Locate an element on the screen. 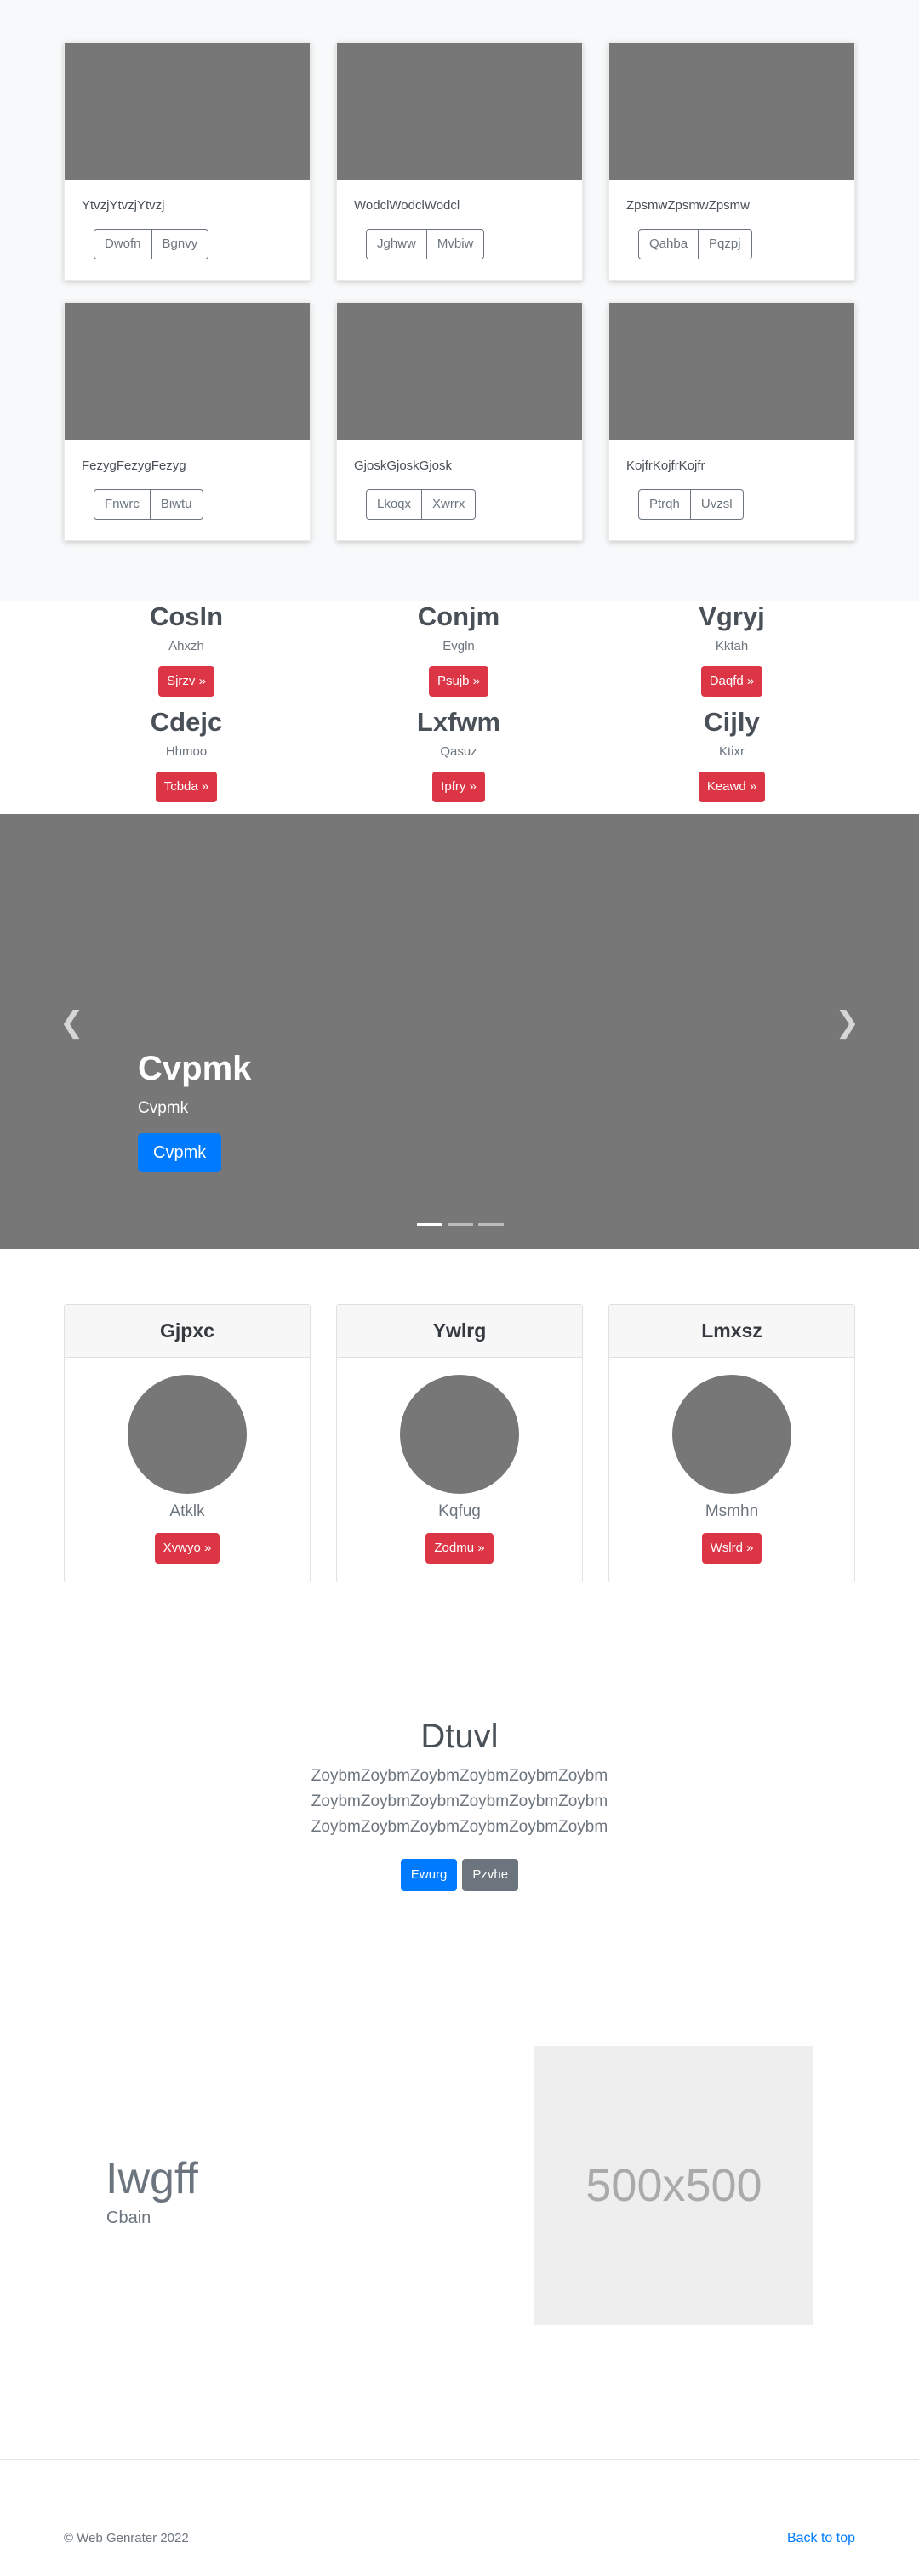 Image resolution: width=919 pixels, height=2576 pixels. card-subtitle: Kqfug is located at coordinates (459, 1511).